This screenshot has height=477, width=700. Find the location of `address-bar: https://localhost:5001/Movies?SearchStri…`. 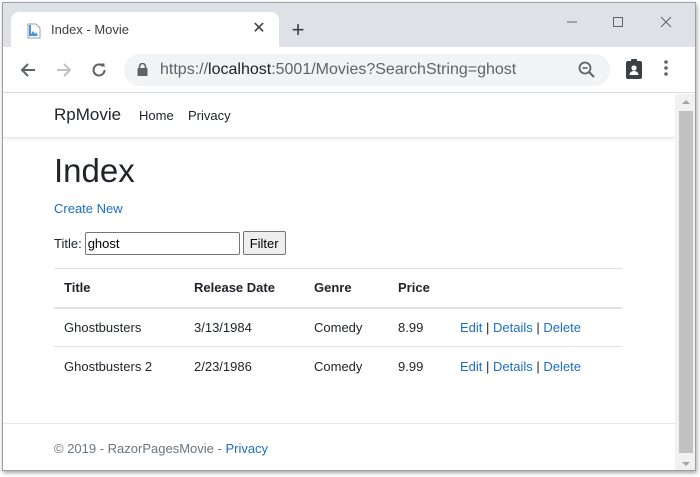

address-bar: https://localhost:5001/Movies?SearchStri… is located at coordinates (367, 70).